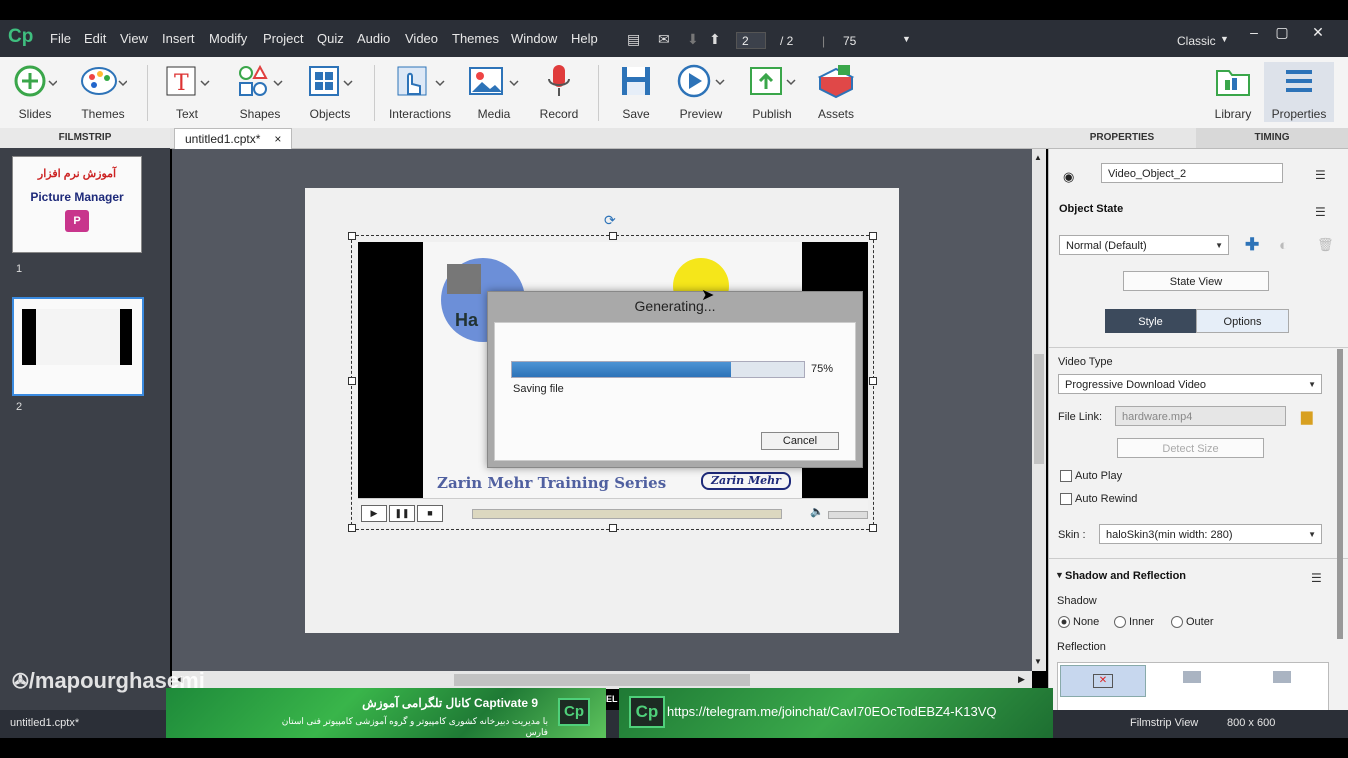 The height and width of the screenshot is (758, 1348). Describe the element at coordinates (664, 39) in the screenshot. I see `mail-icon: ✉` at that location.